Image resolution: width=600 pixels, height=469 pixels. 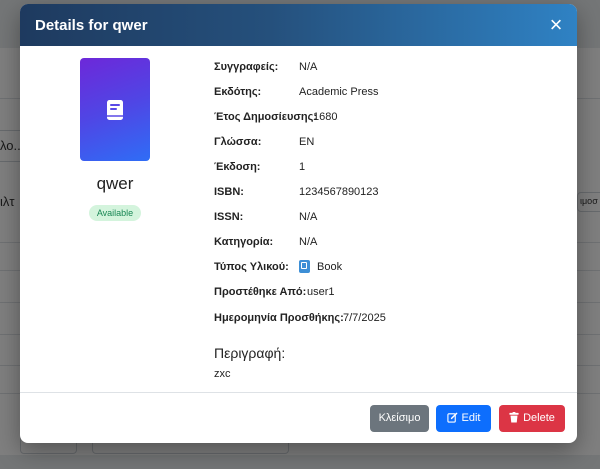 I want to click on detail-label-publisher: Εκδότης:, so click(x=238, y=92).